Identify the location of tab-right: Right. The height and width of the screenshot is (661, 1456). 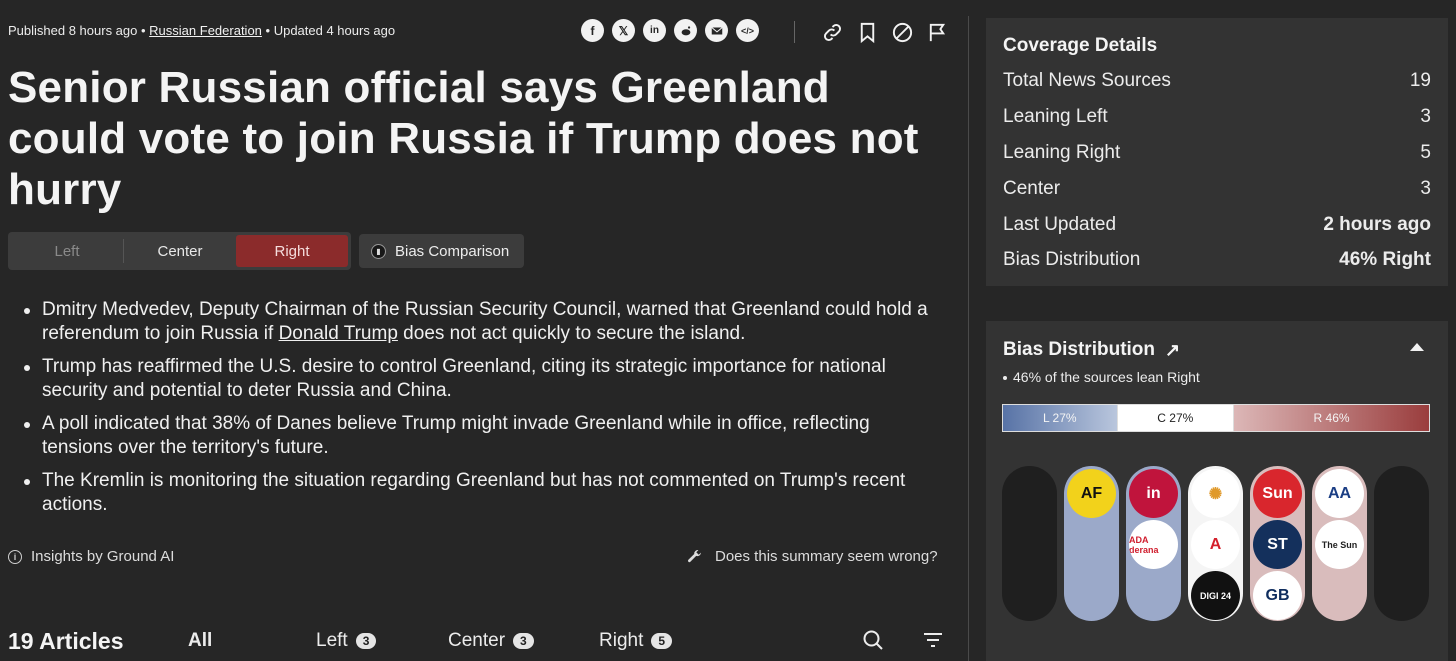
(292, 251).